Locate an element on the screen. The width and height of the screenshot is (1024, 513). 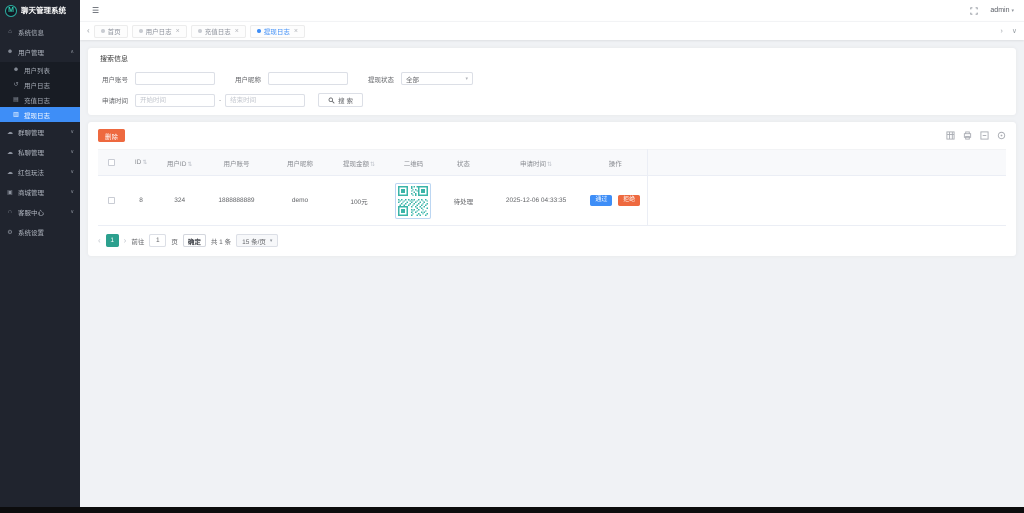
prev-page-icon: ‹ is located at coordinates (99, 240).